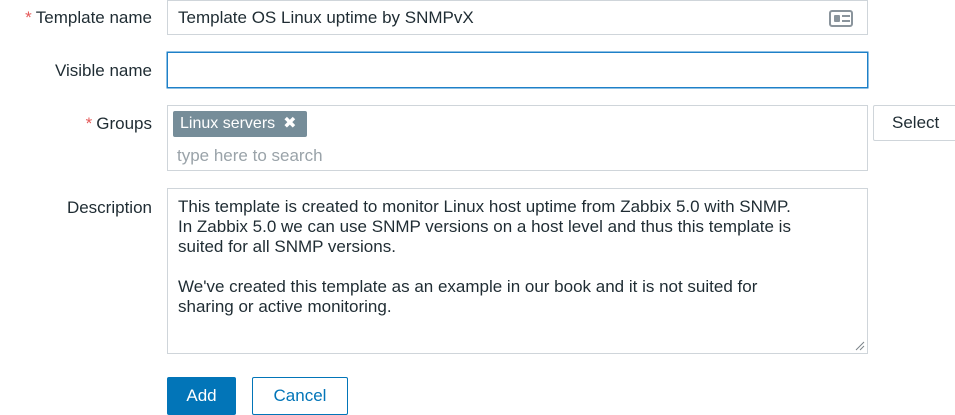 The height and width of the screenshot is (415, 955). What do you see at coordinates (118, 123) in the screenshot?
I see `groups-label: * Groups` at bounding box center [118, 123].